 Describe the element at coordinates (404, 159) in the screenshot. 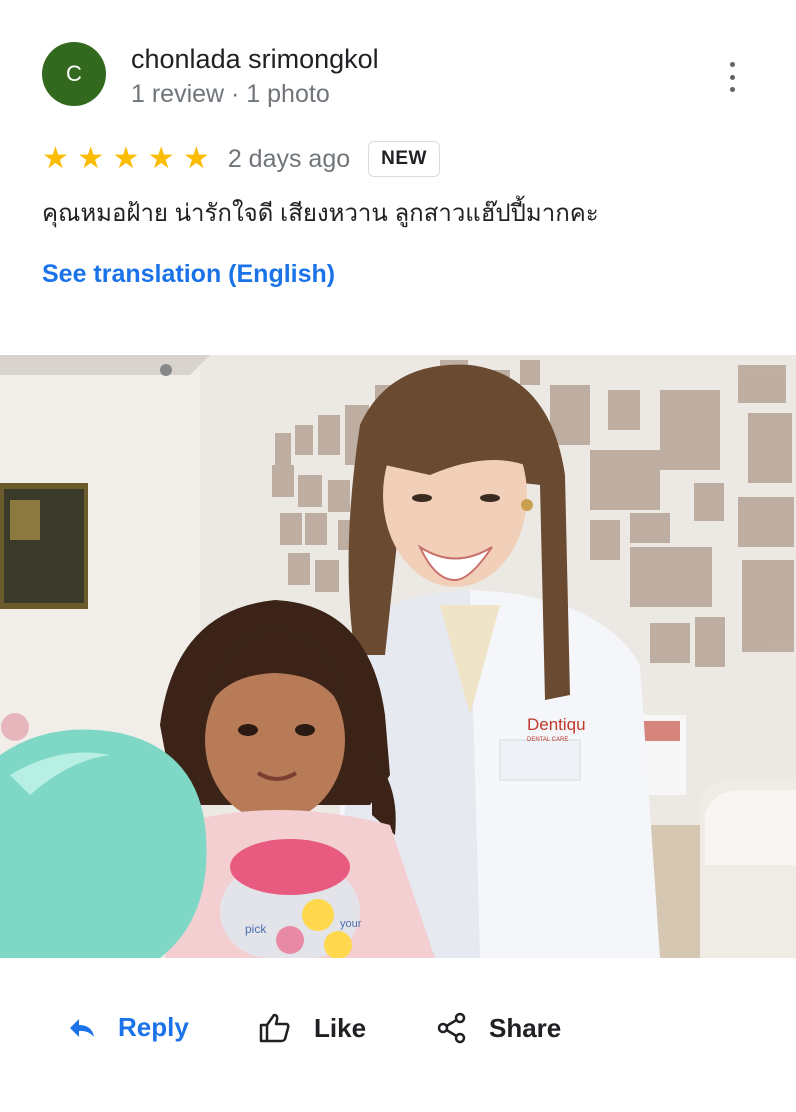

I see `new-badge: NEW` at that location.